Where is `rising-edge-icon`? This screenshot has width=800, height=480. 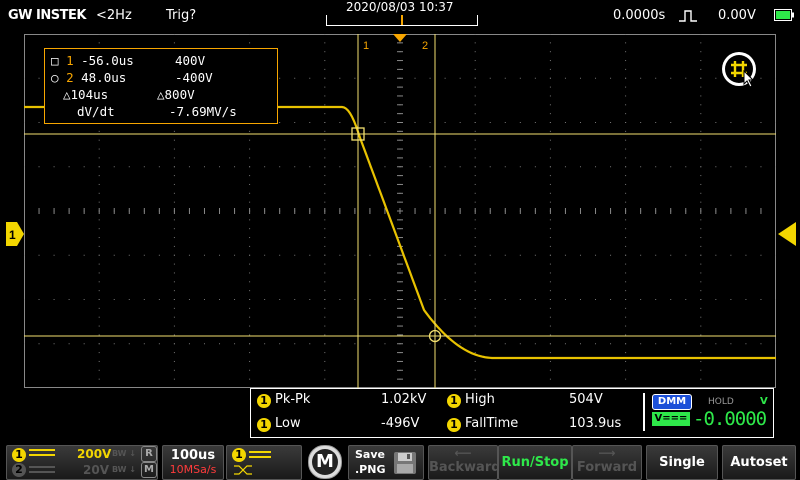 rising-edge-icon is located at coordinates (688, 16).